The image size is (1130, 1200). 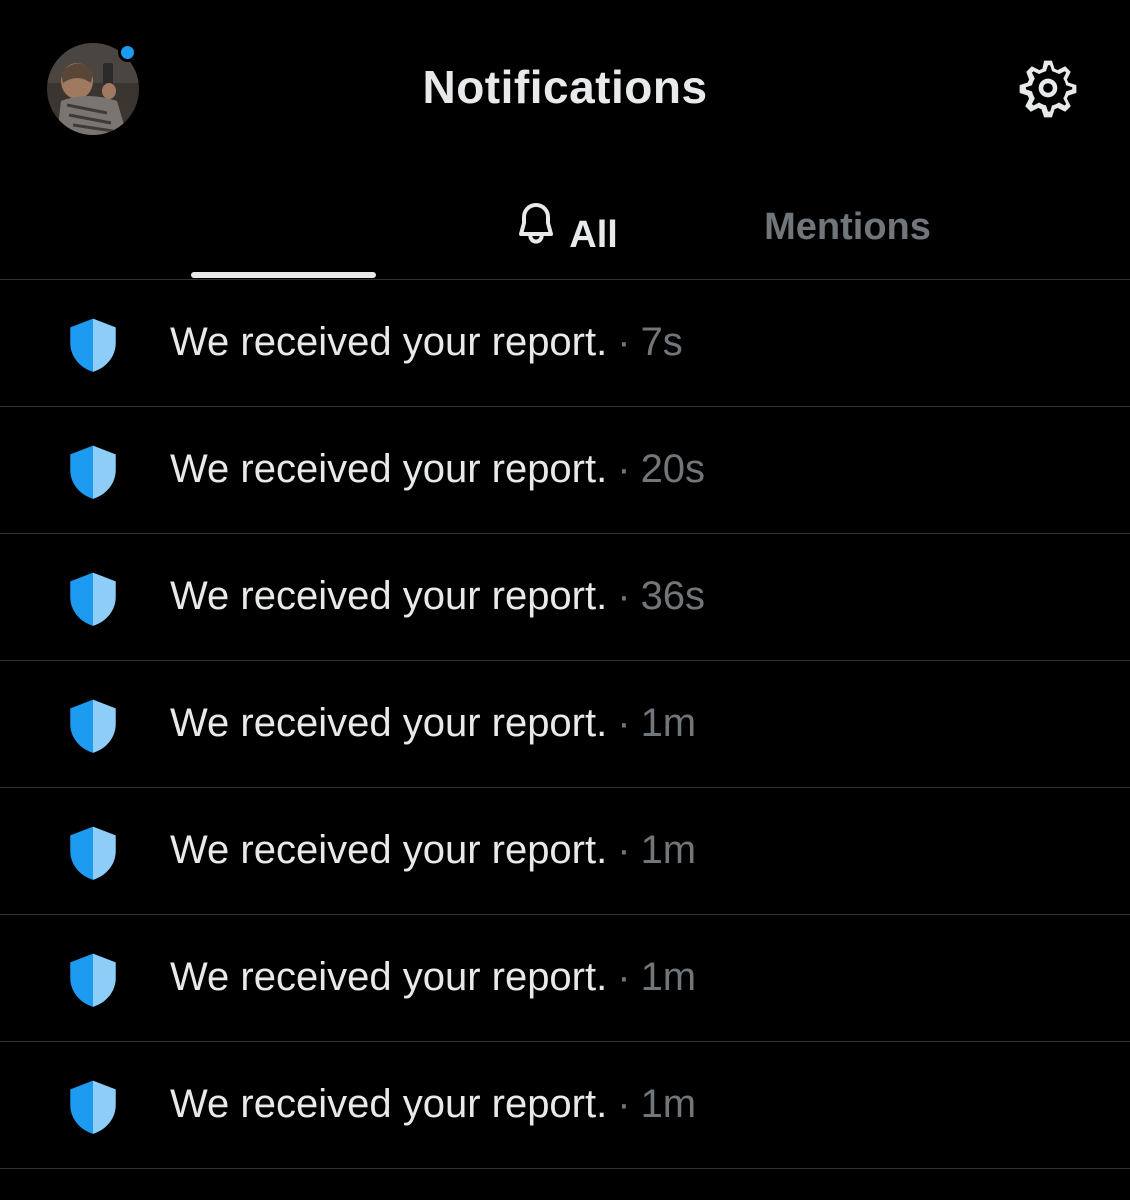 I want to click on notification-text-line: We received your report. · 36s, so click(x=437, y=596).